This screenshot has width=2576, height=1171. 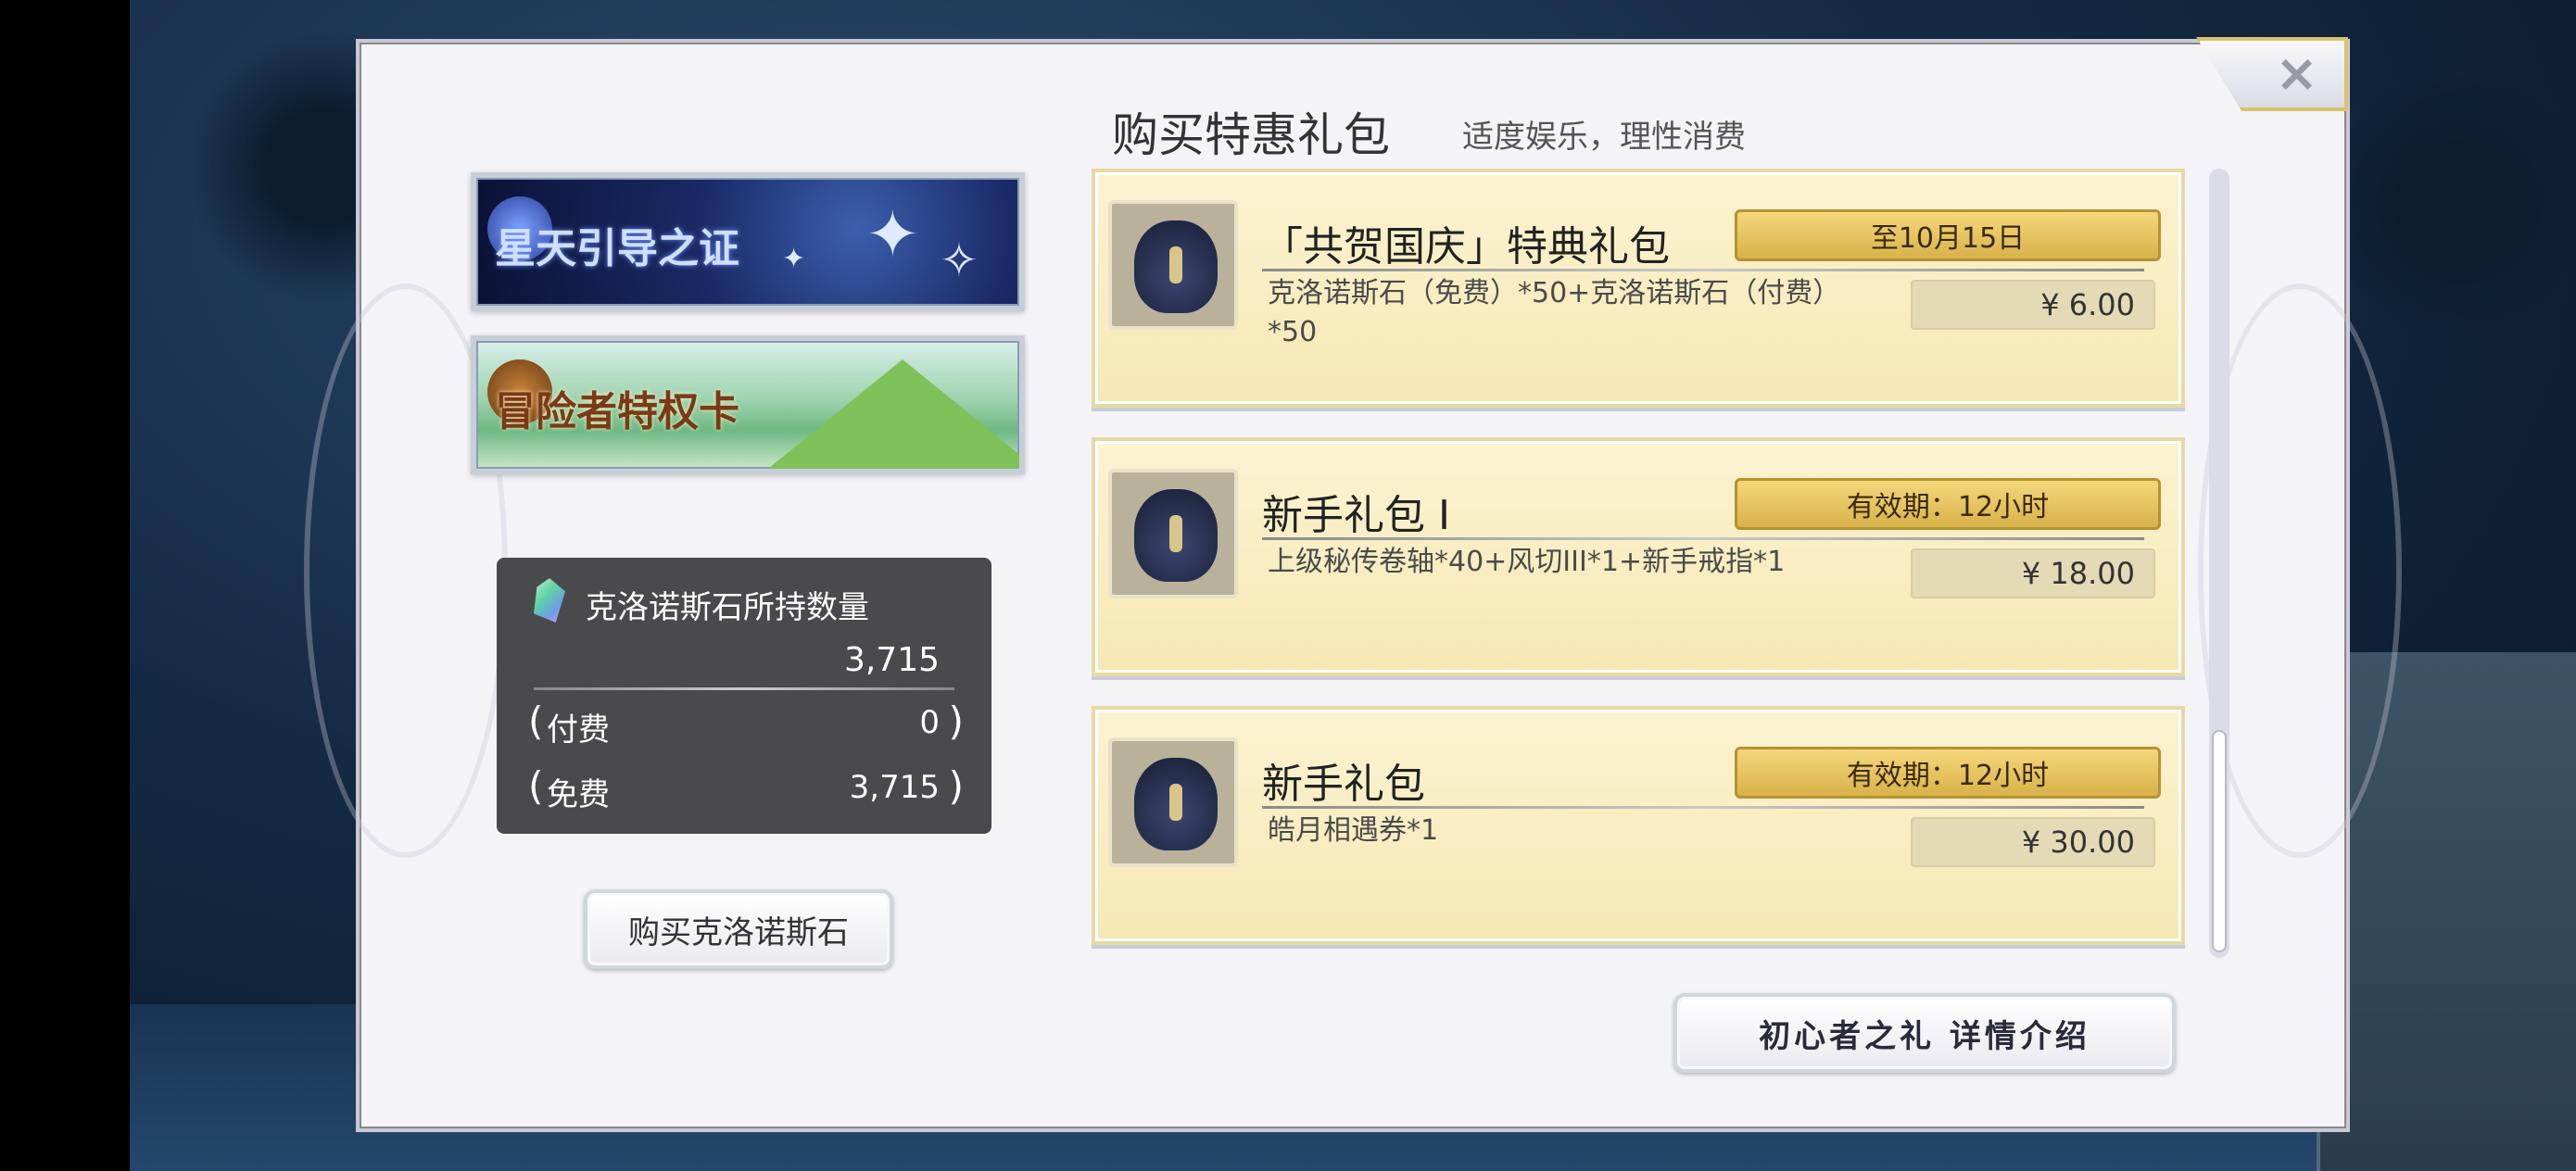 What do you see at coordinates (930, 723) in the screenshot?
I see `paid-value: 0` at bounding box center [930, 723].